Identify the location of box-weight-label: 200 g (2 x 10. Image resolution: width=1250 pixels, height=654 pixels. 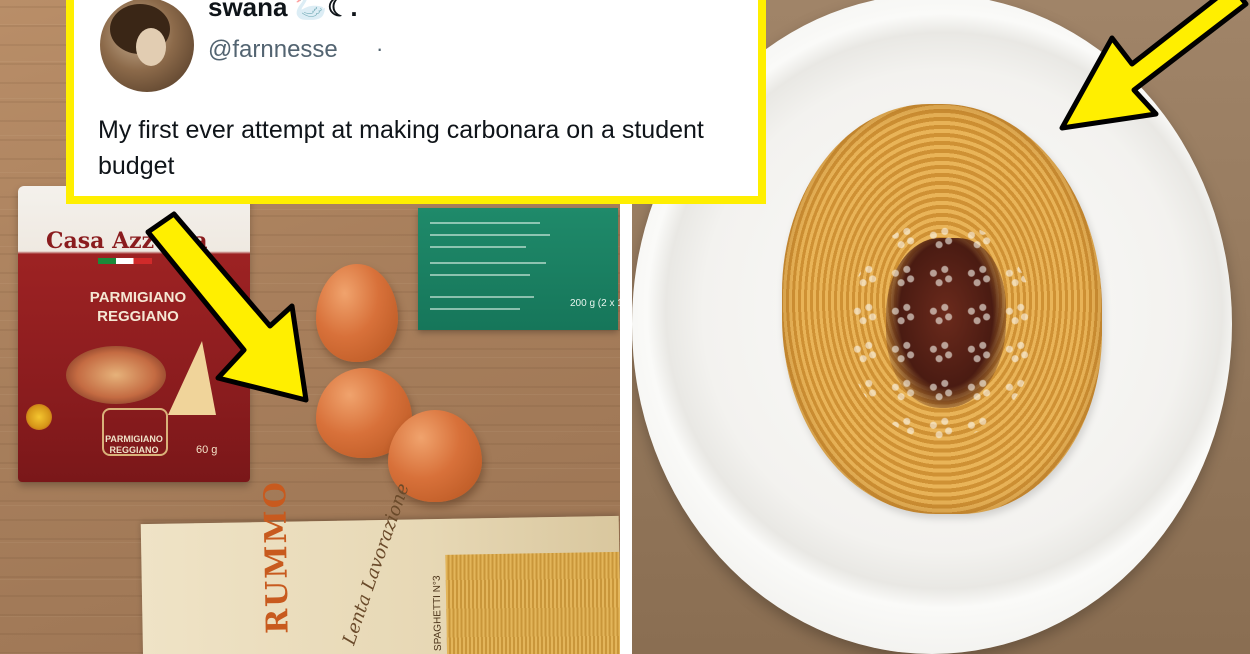
(595, 303).